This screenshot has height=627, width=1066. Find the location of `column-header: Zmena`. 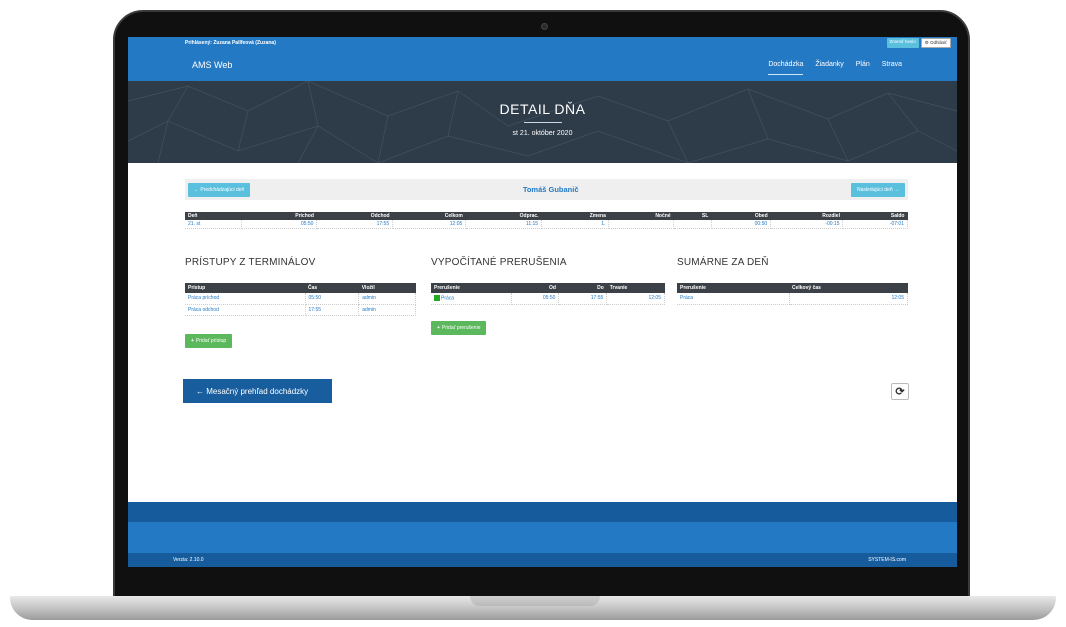

column-header: Zmena is located at coordinates (575, 216).